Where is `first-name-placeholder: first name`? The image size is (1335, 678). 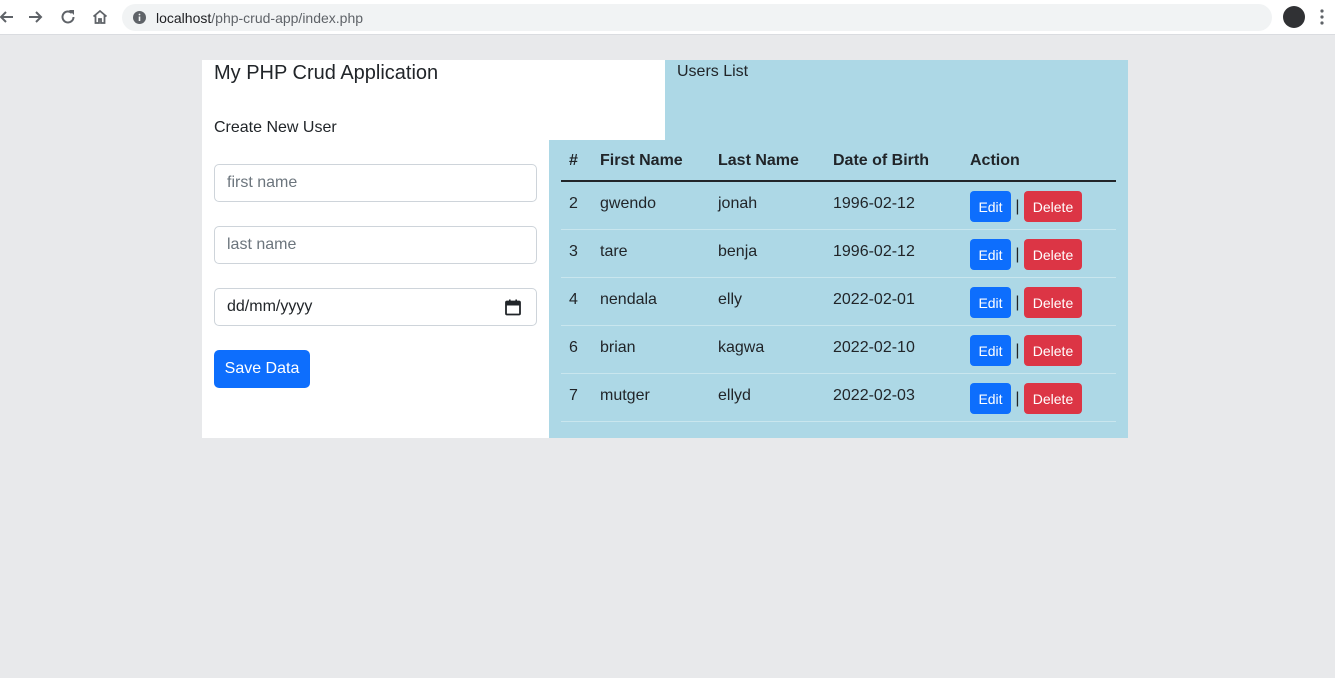
first-name-placeholder: first name is located at coordinates (262, 182).